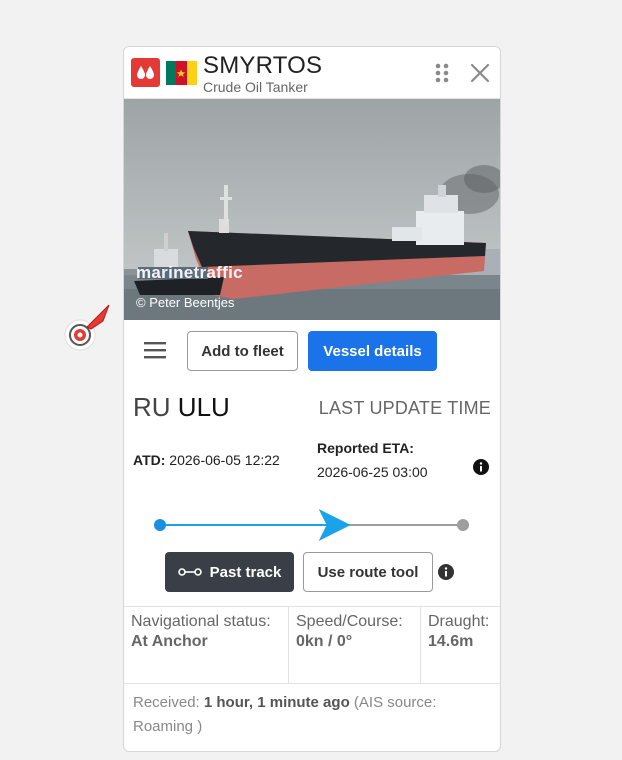 This screenshot has height=760, width=622. Describe the element at coordinates (149, 460) in the screenshot. I see `atd-label: ATD:` at that location.